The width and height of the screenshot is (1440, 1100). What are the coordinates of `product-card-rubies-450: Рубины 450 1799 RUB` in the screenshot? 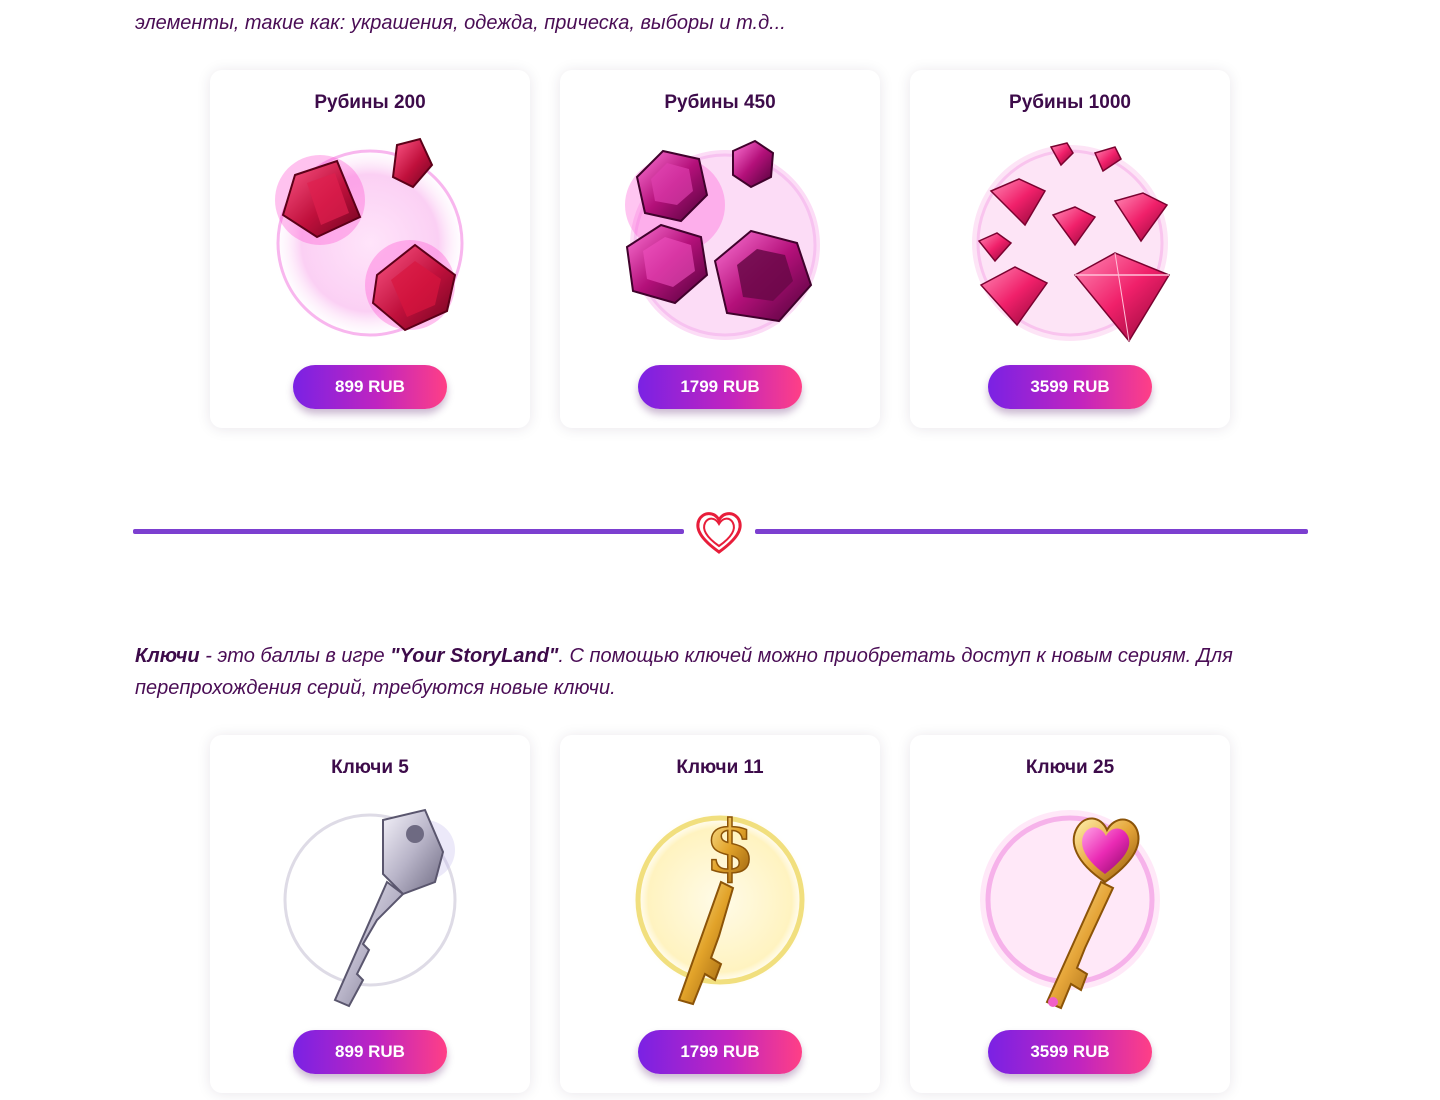 It's located at (720, 249).